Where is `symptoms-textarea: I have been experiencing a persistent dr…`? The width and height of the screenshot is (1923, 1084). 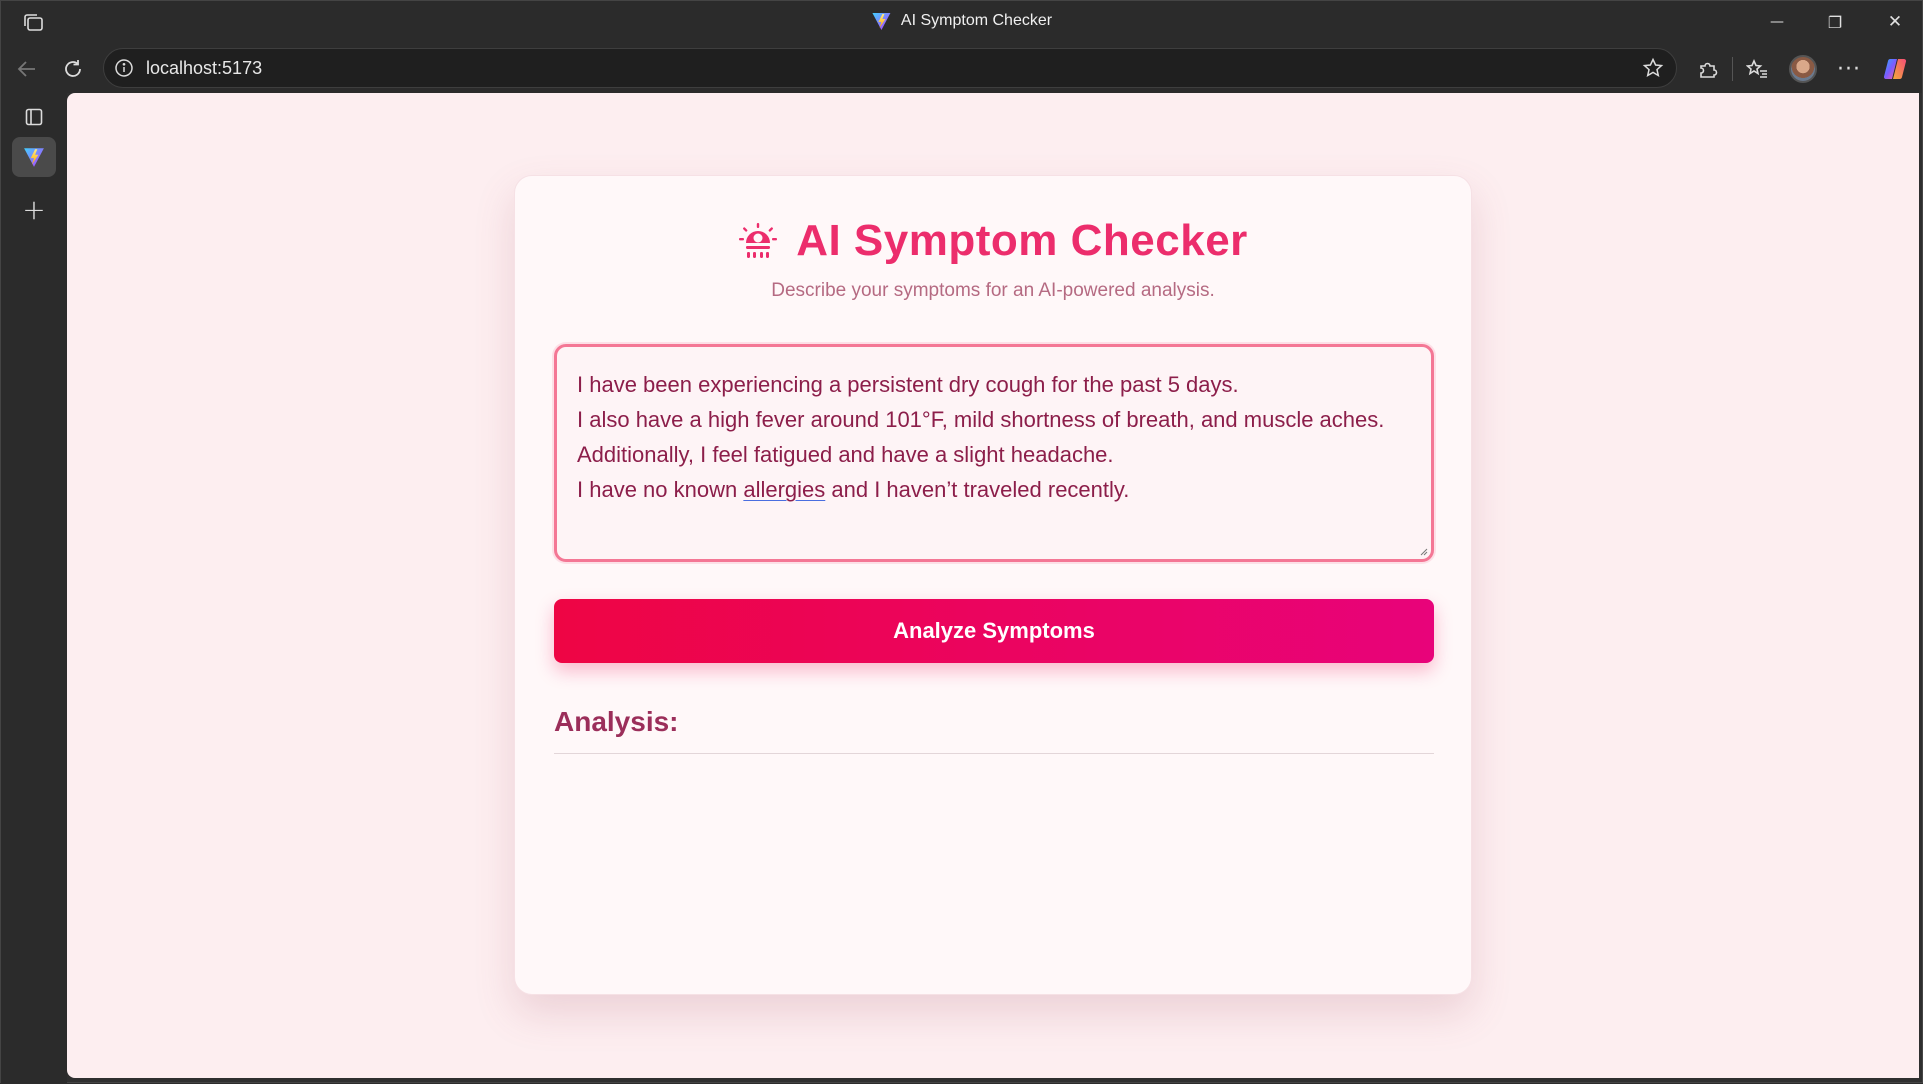 symptoms-textarea: I have been experiencing a persistent dr… is located at coordinates (994, 453).